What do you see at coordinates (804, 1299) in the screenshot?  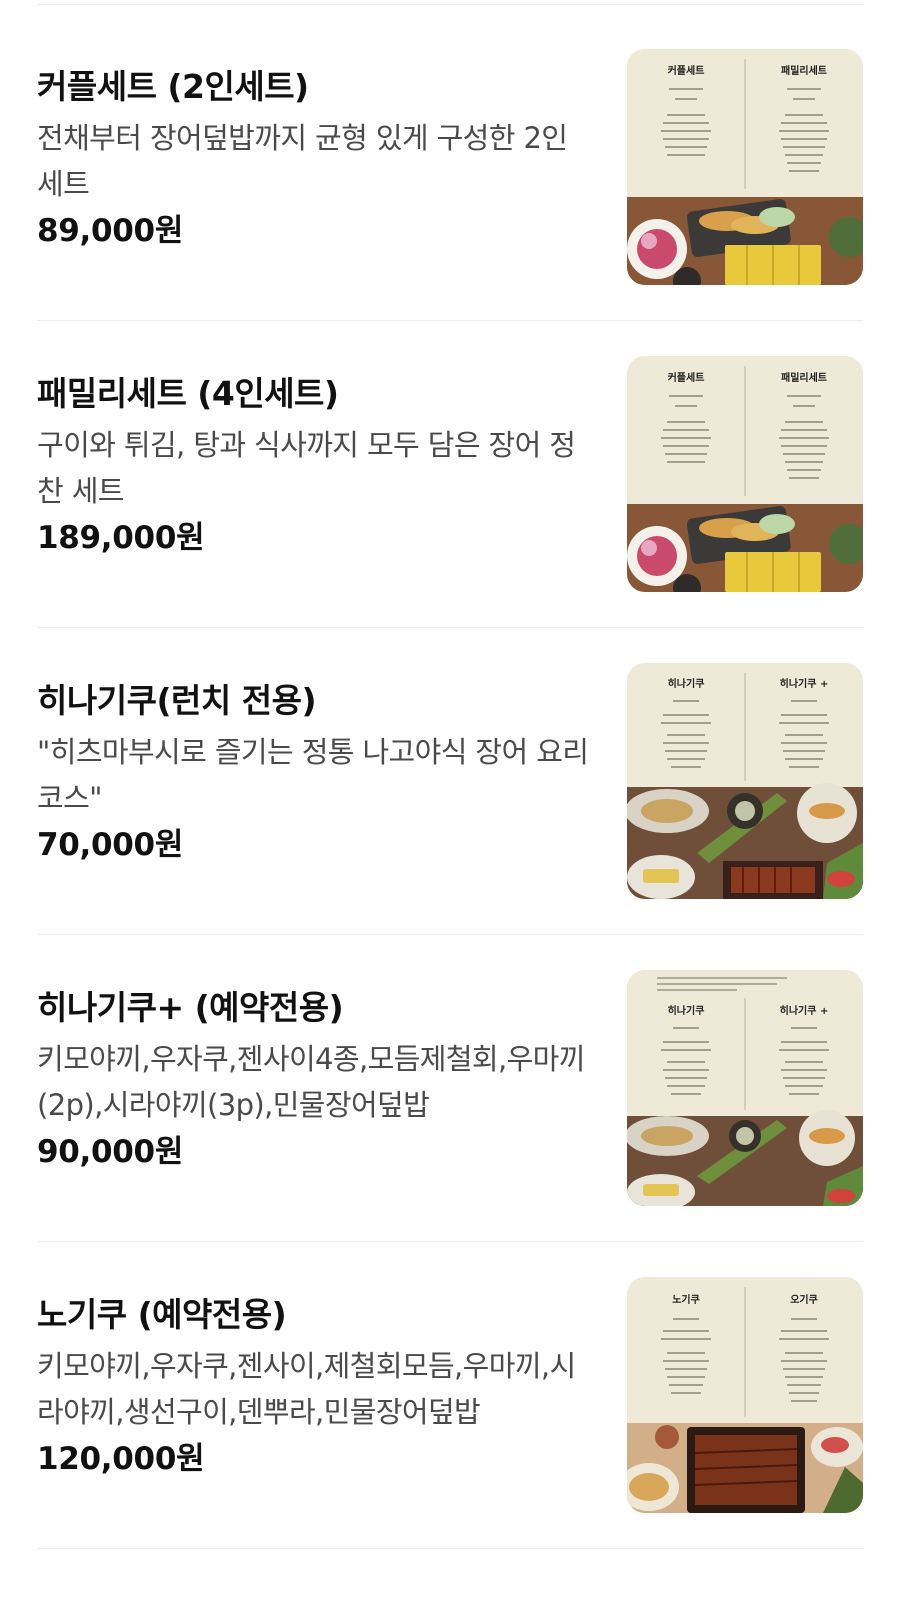 I see `thumb-menu-title-right: 오기쿠` at bounding box center [804, 1299].